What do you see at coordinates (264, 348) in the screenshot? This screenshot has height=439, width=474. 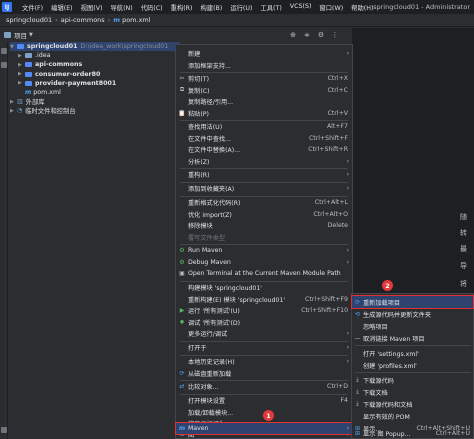 I see `menu-item-open-in: 打开于 ›` at bounding box center [264, 348].